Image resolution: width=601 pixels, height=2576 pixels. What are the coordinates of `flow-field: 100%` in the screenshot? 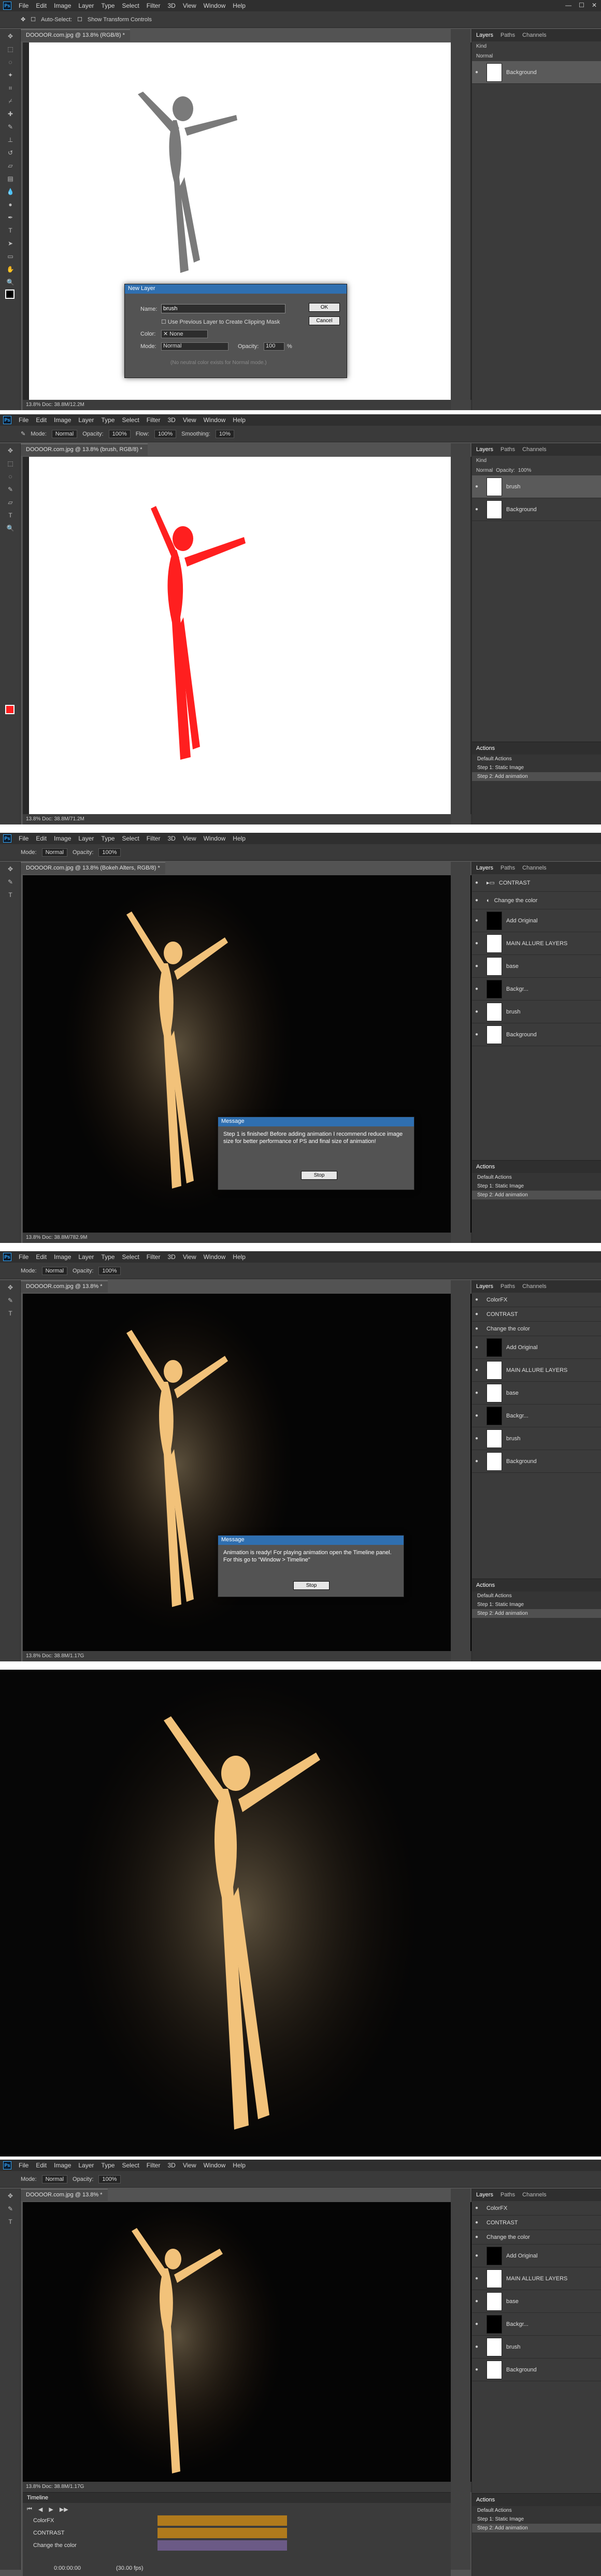 It's located at (165, 433).